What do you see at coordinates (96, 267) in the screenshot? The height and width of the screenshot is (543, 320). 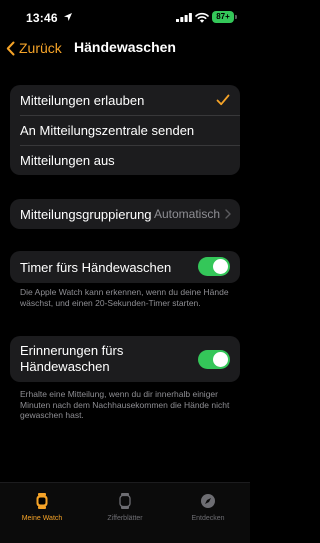 I see `timer-label: Timer fürs Händewaschen` at bounding box center [96, 267].